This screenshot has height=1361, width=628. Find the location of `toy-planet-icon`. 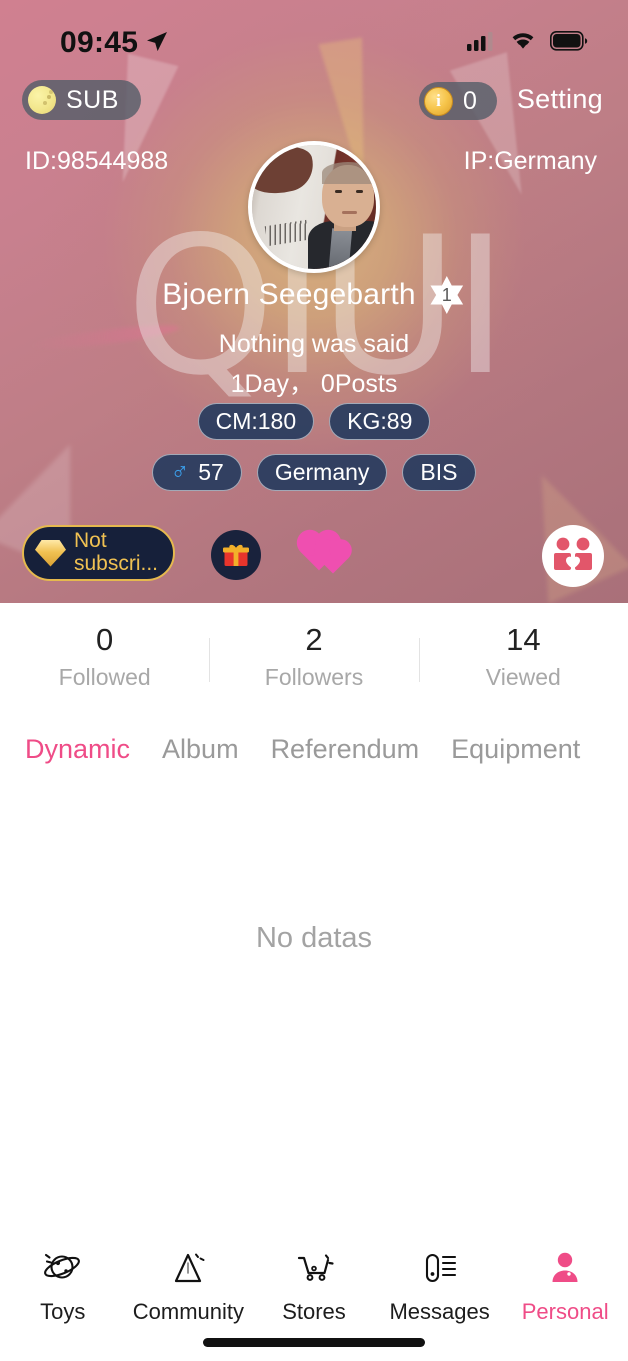

toy-planet-icon is located at coordinates (63, 1268).